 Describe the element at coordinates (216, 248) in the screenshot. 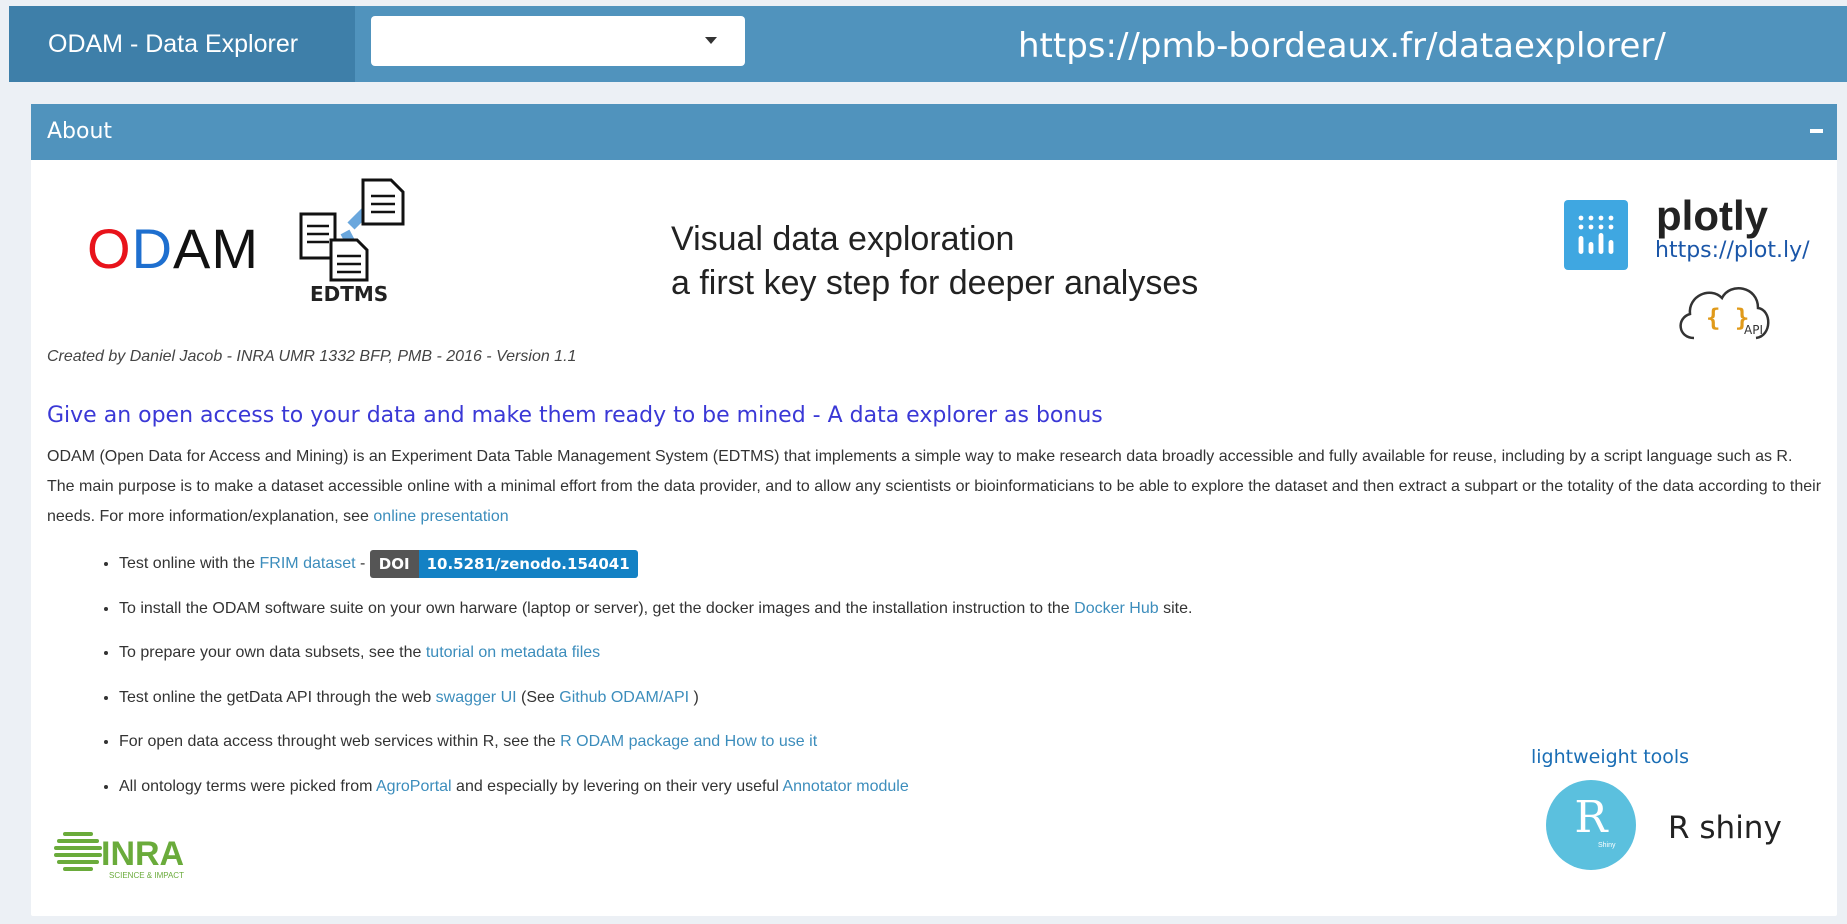

I see `odam-logo-am: AM` at that location.